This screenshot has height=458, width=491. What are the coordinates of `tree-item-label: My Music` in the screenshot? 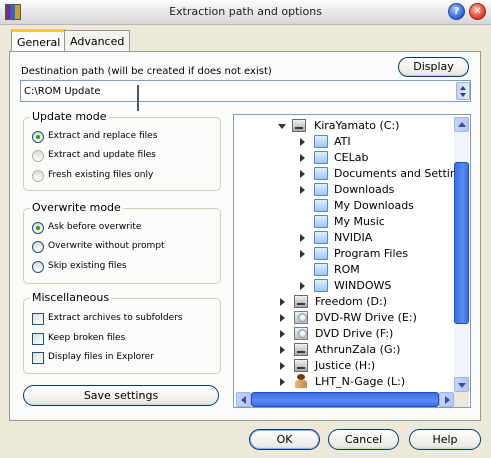 It's located at (359, 221).